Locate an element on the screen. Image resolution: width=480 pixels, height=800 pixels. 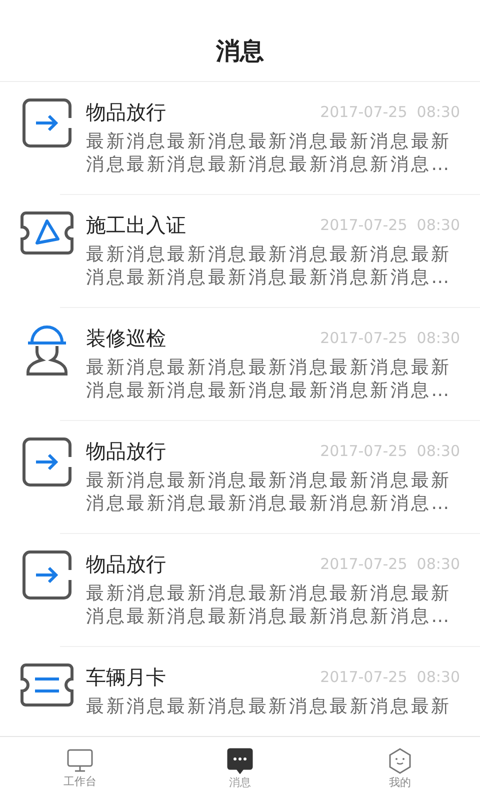
monitor-icon is located at coordinates (80, 760).